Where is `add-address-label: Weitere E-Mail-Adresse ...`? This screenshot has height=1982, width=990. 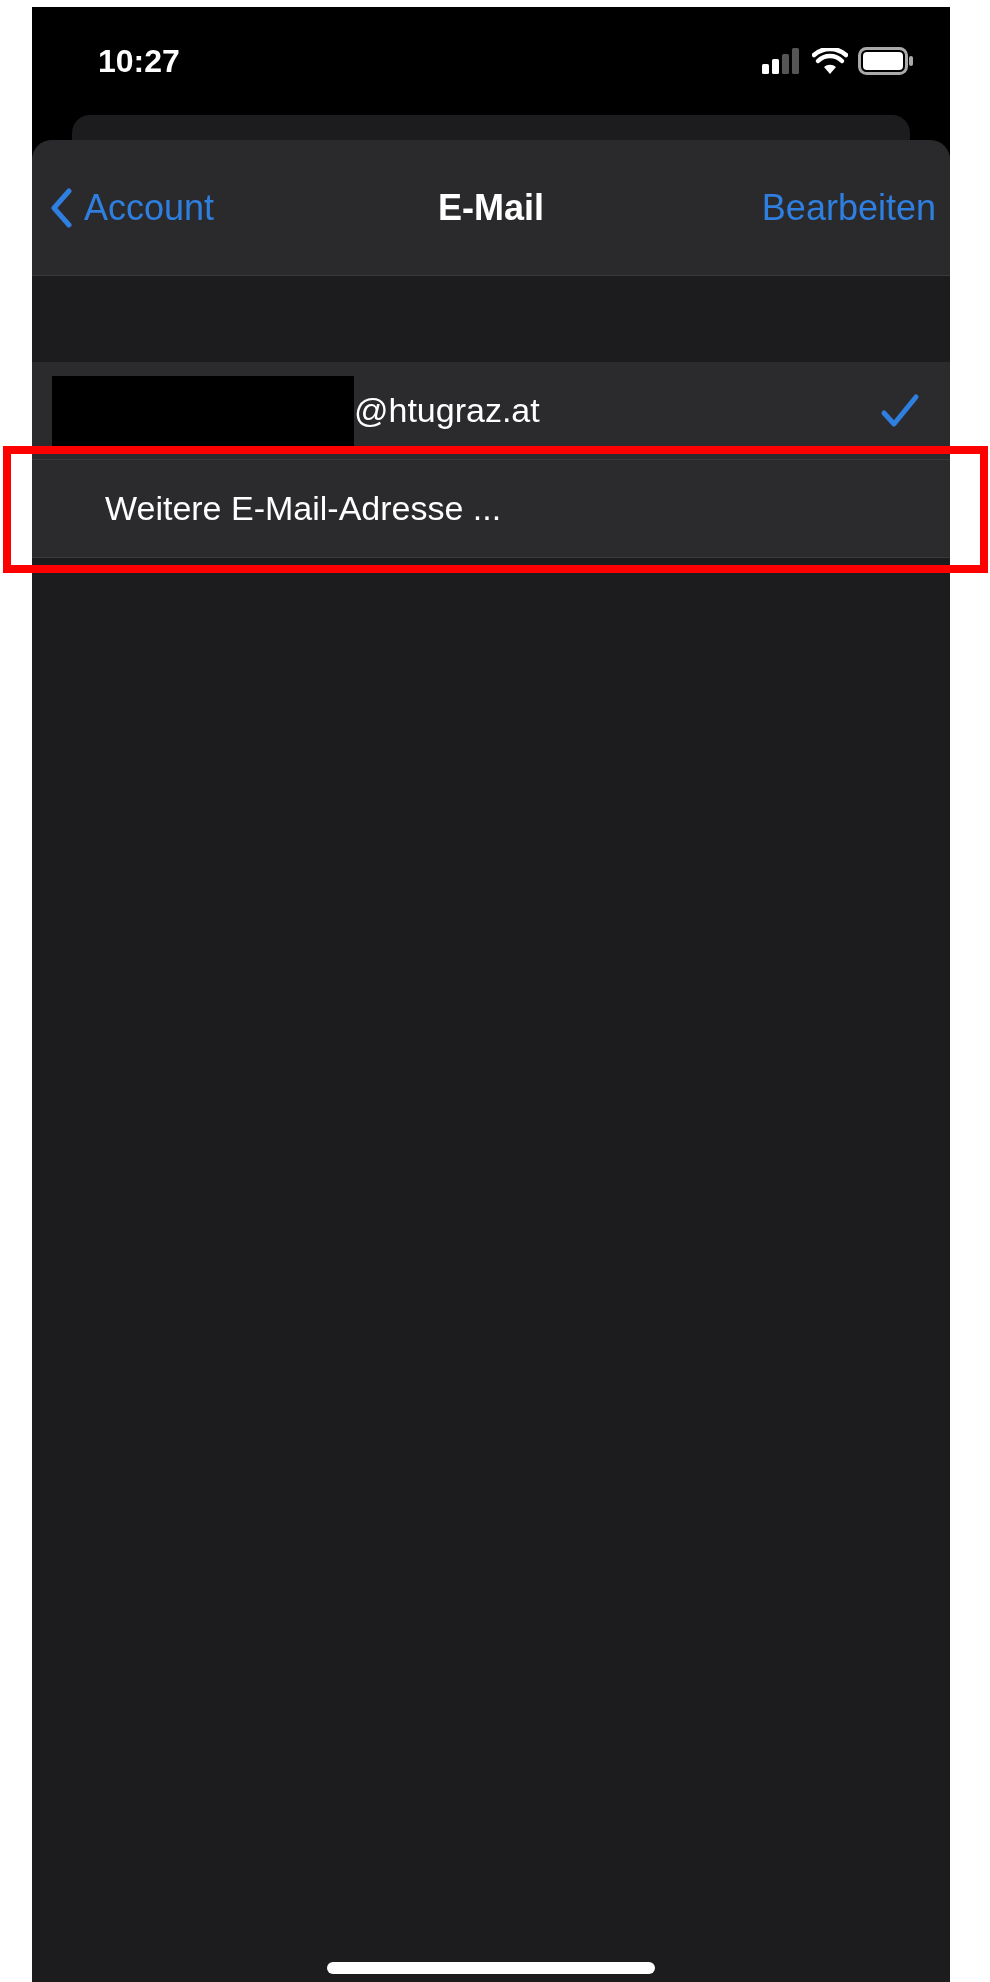
add-address-label: Weitere E-Mail-Adresse ... is located at coordinates (303, 508).